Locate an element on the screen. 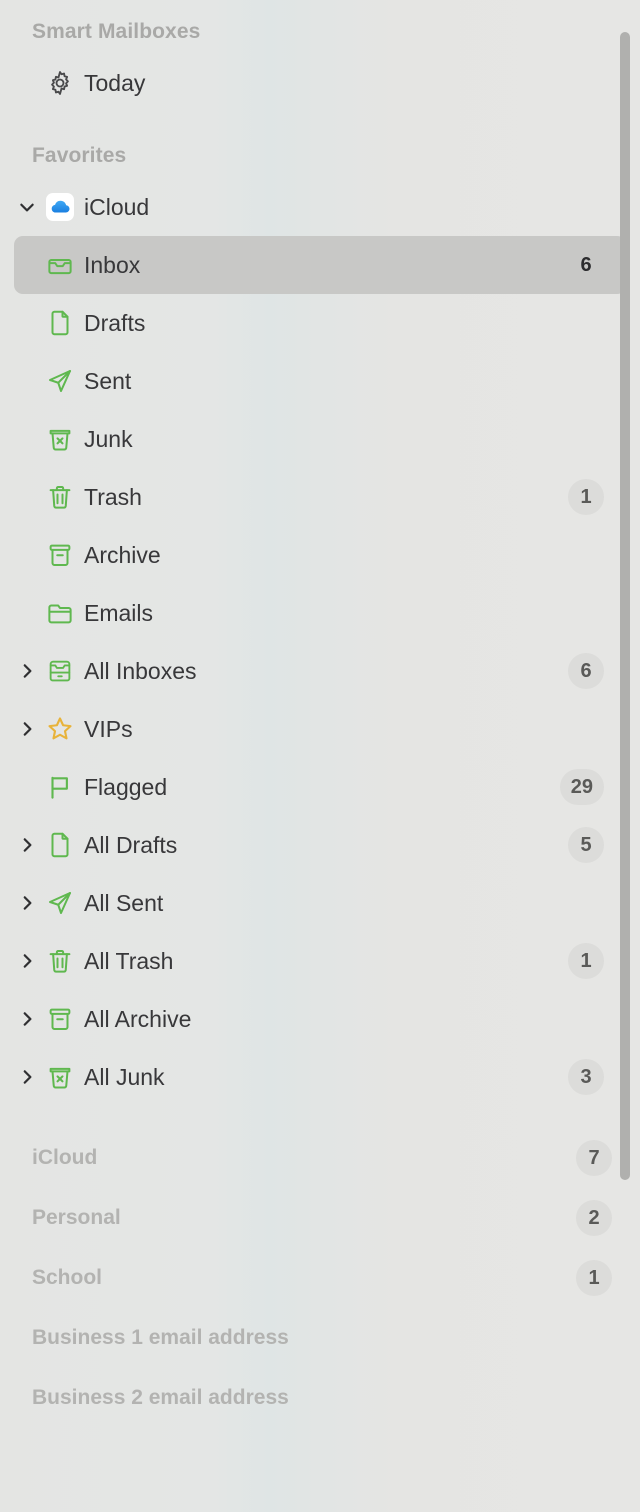 Image resolution: width=640 pixels, height=1512 pixels. group-header-label: Smart Mailboxes is located at coordinates (116, 31).